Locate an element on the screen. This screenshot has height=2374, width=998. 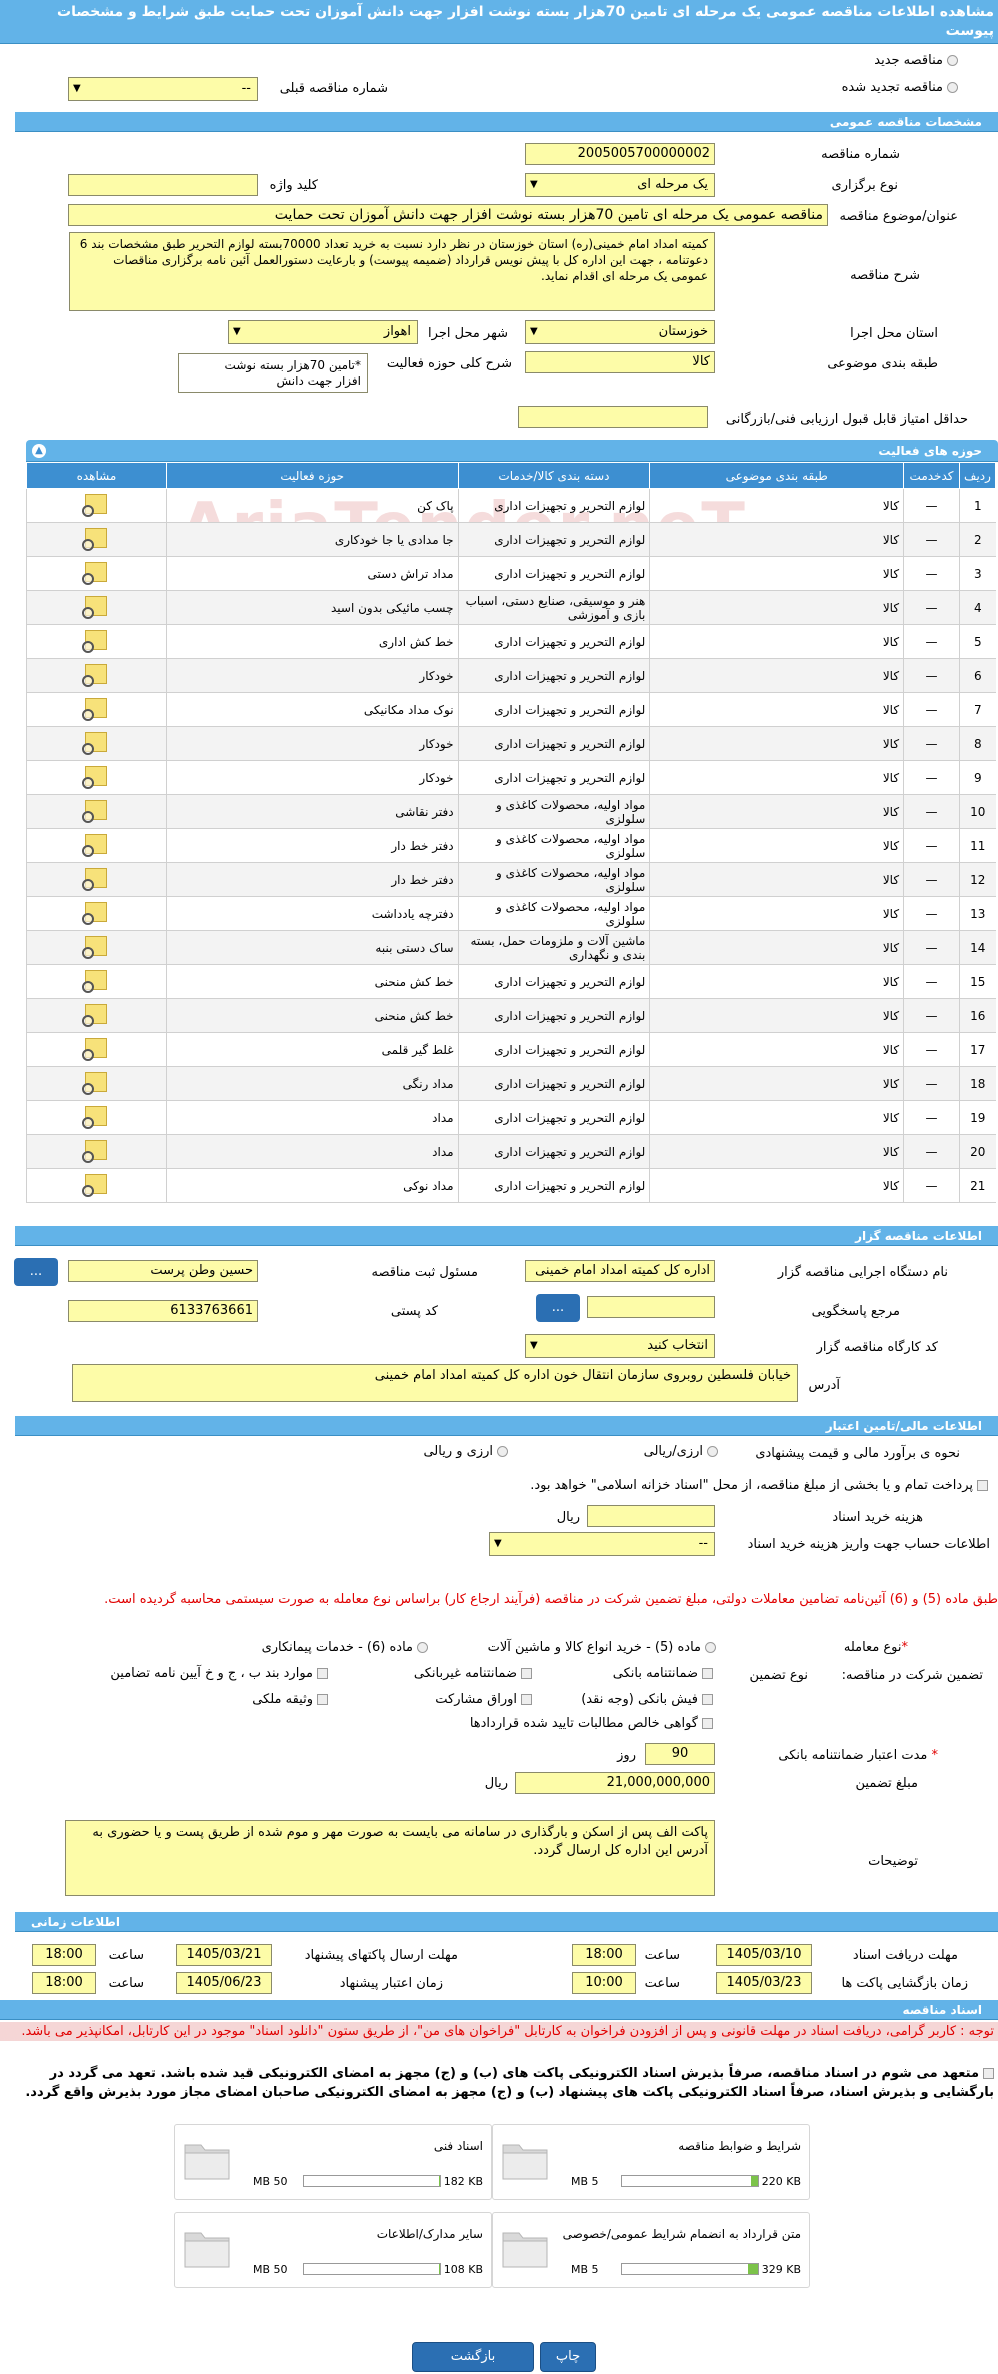
keyword-label: کلید واژه is located at coordinates (293, 185).